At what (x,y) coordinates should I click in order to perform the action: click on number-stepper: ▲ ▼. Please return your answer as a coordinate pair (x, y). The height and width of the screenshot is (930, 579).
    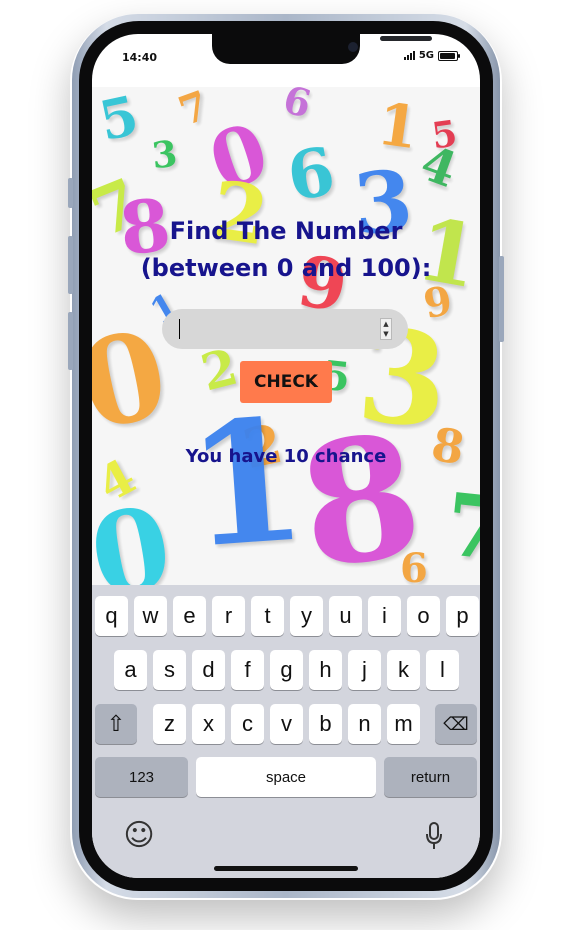
    Looking at the image, I should click on (386, 329).